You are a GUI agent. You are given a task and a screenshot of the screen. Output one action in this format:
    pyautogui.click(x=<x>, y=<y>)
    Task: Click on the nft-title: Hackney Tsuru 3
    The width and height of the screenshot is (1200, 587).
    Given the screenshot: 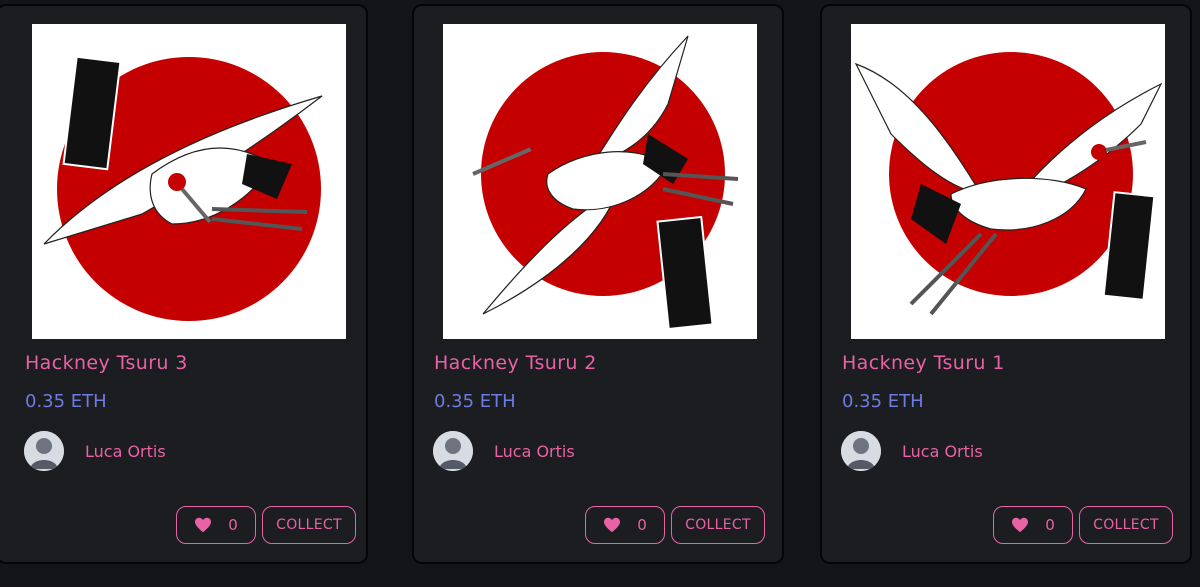 What is the action you would take?
    pyautogui.click(x=106, y=363)
    